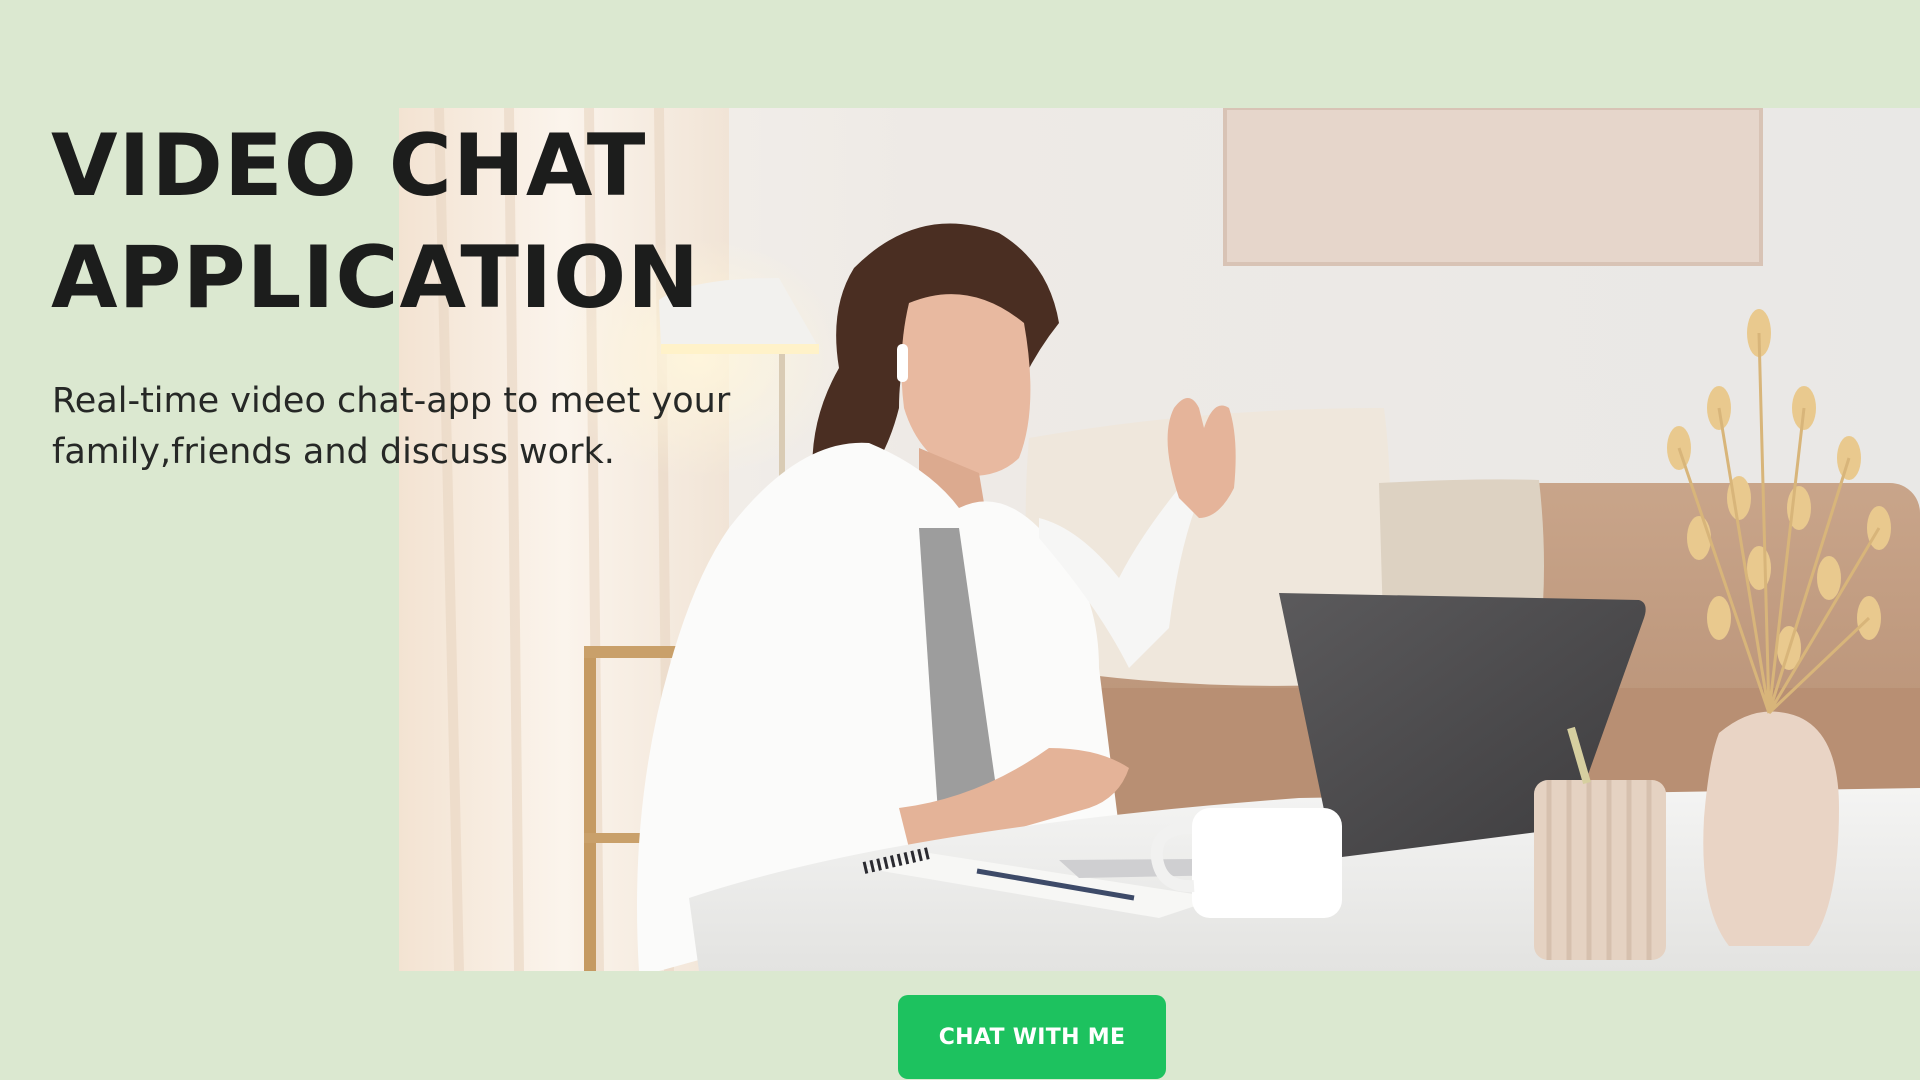 This screenshot has height=1080, width=1920. I want to click on hero-title-line-1: VIDEO CHAT, so click(349, 166).